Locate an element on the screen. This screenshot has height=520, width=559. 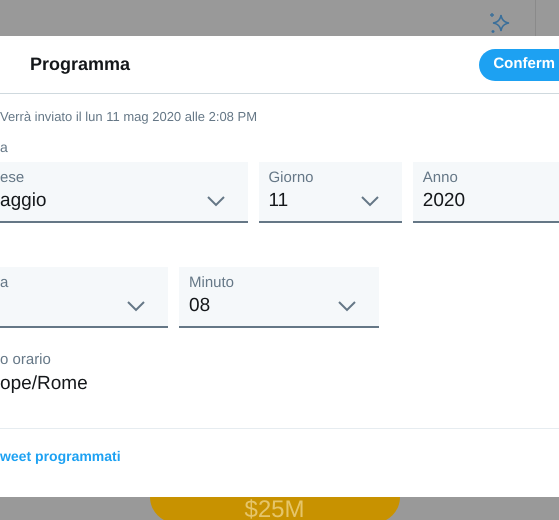
date-select: Anno 2020 is located at coordinates (485, 192).